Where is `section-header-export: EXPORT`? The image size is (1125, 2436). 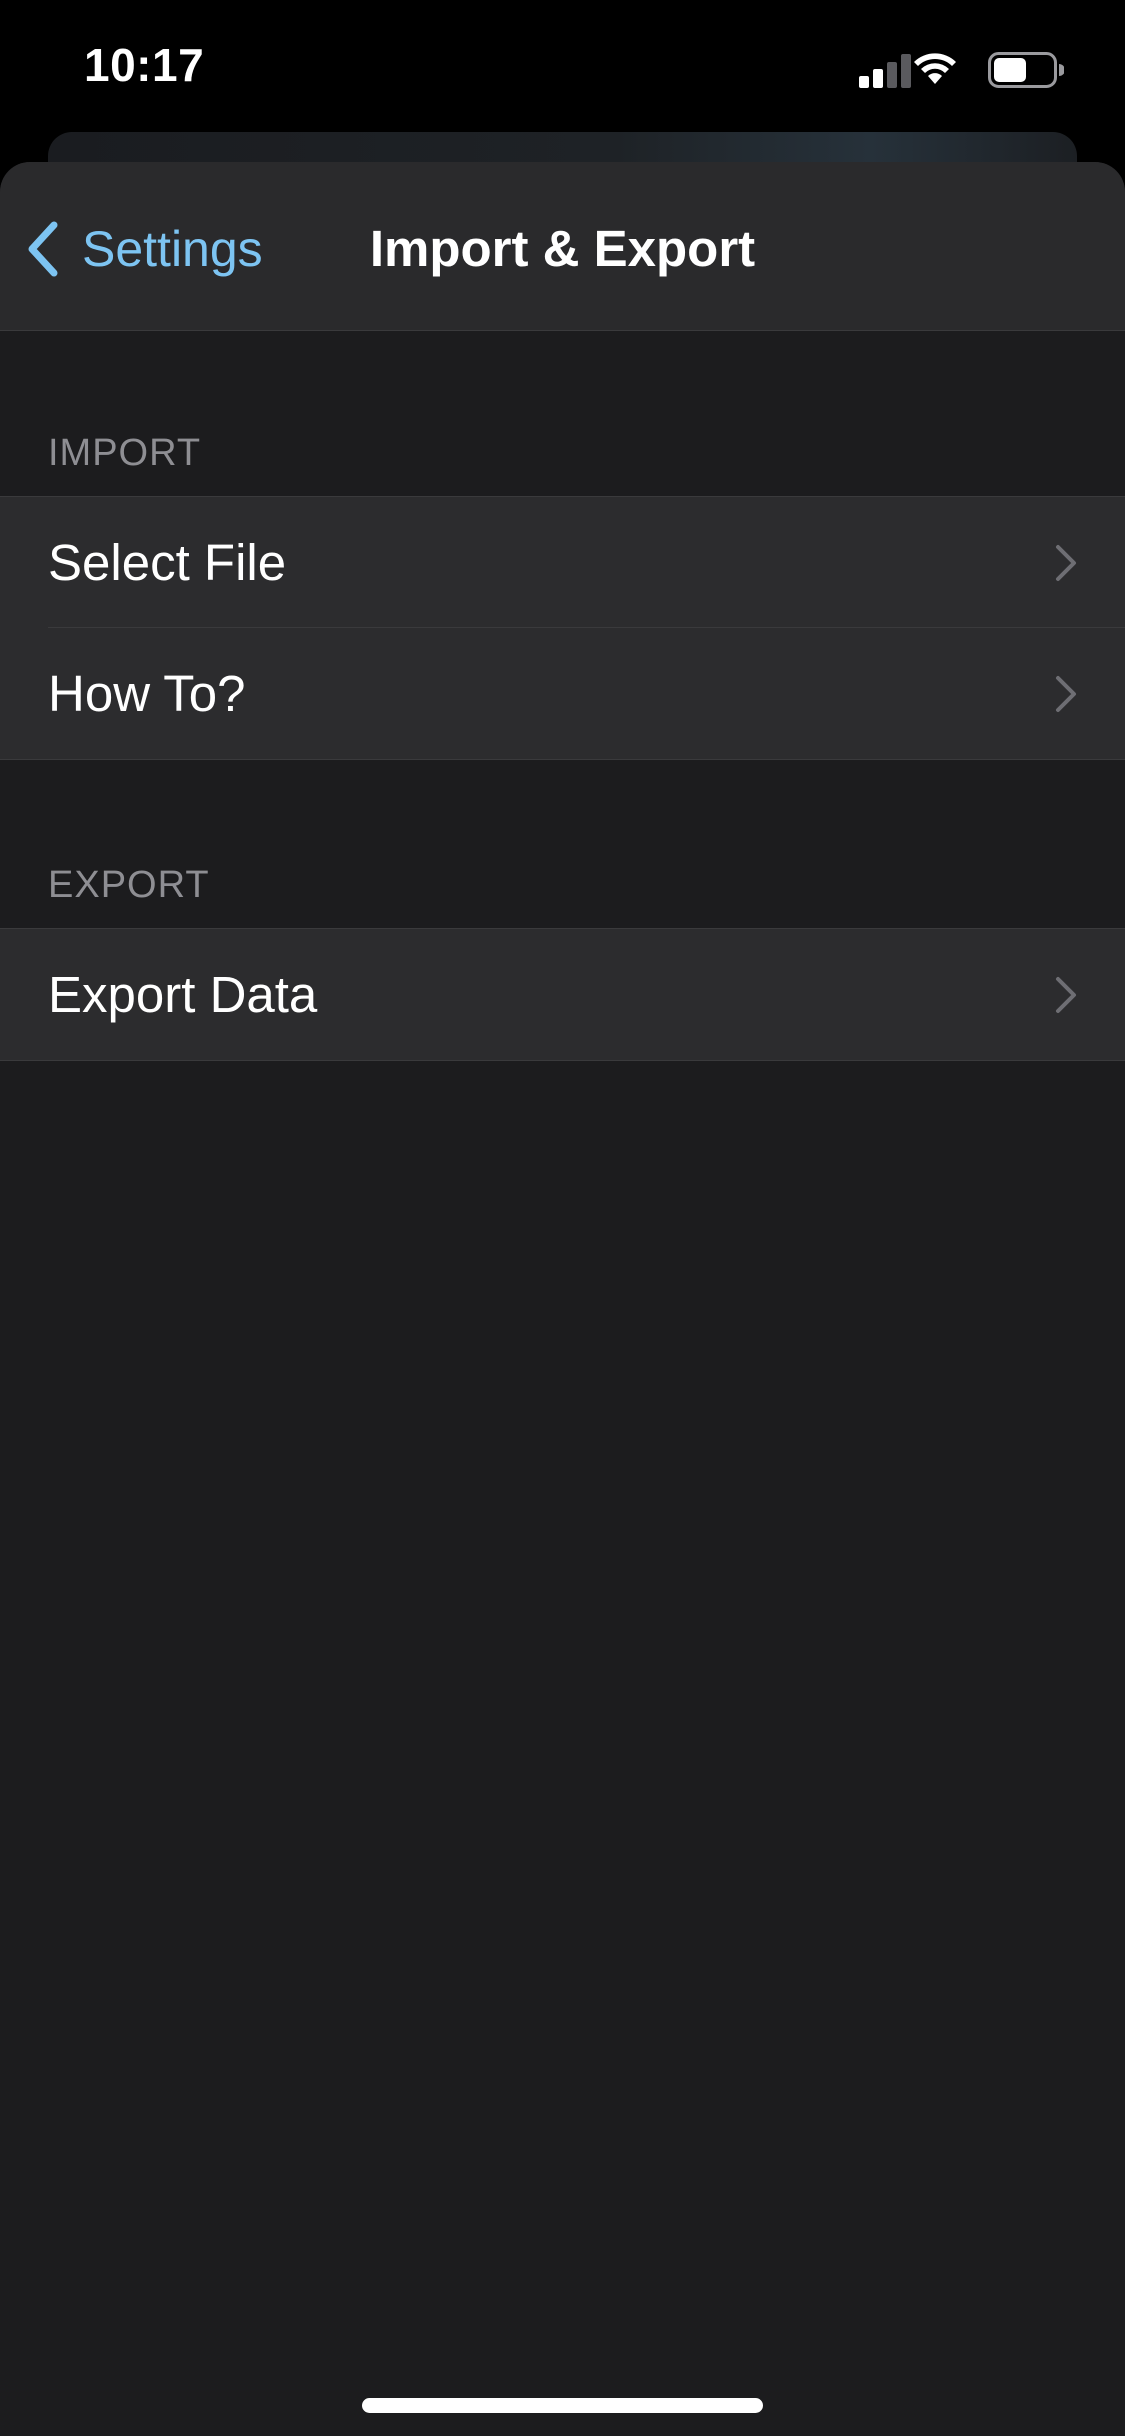 section-header-export: EXPORT is located at coordinates (129, 885).